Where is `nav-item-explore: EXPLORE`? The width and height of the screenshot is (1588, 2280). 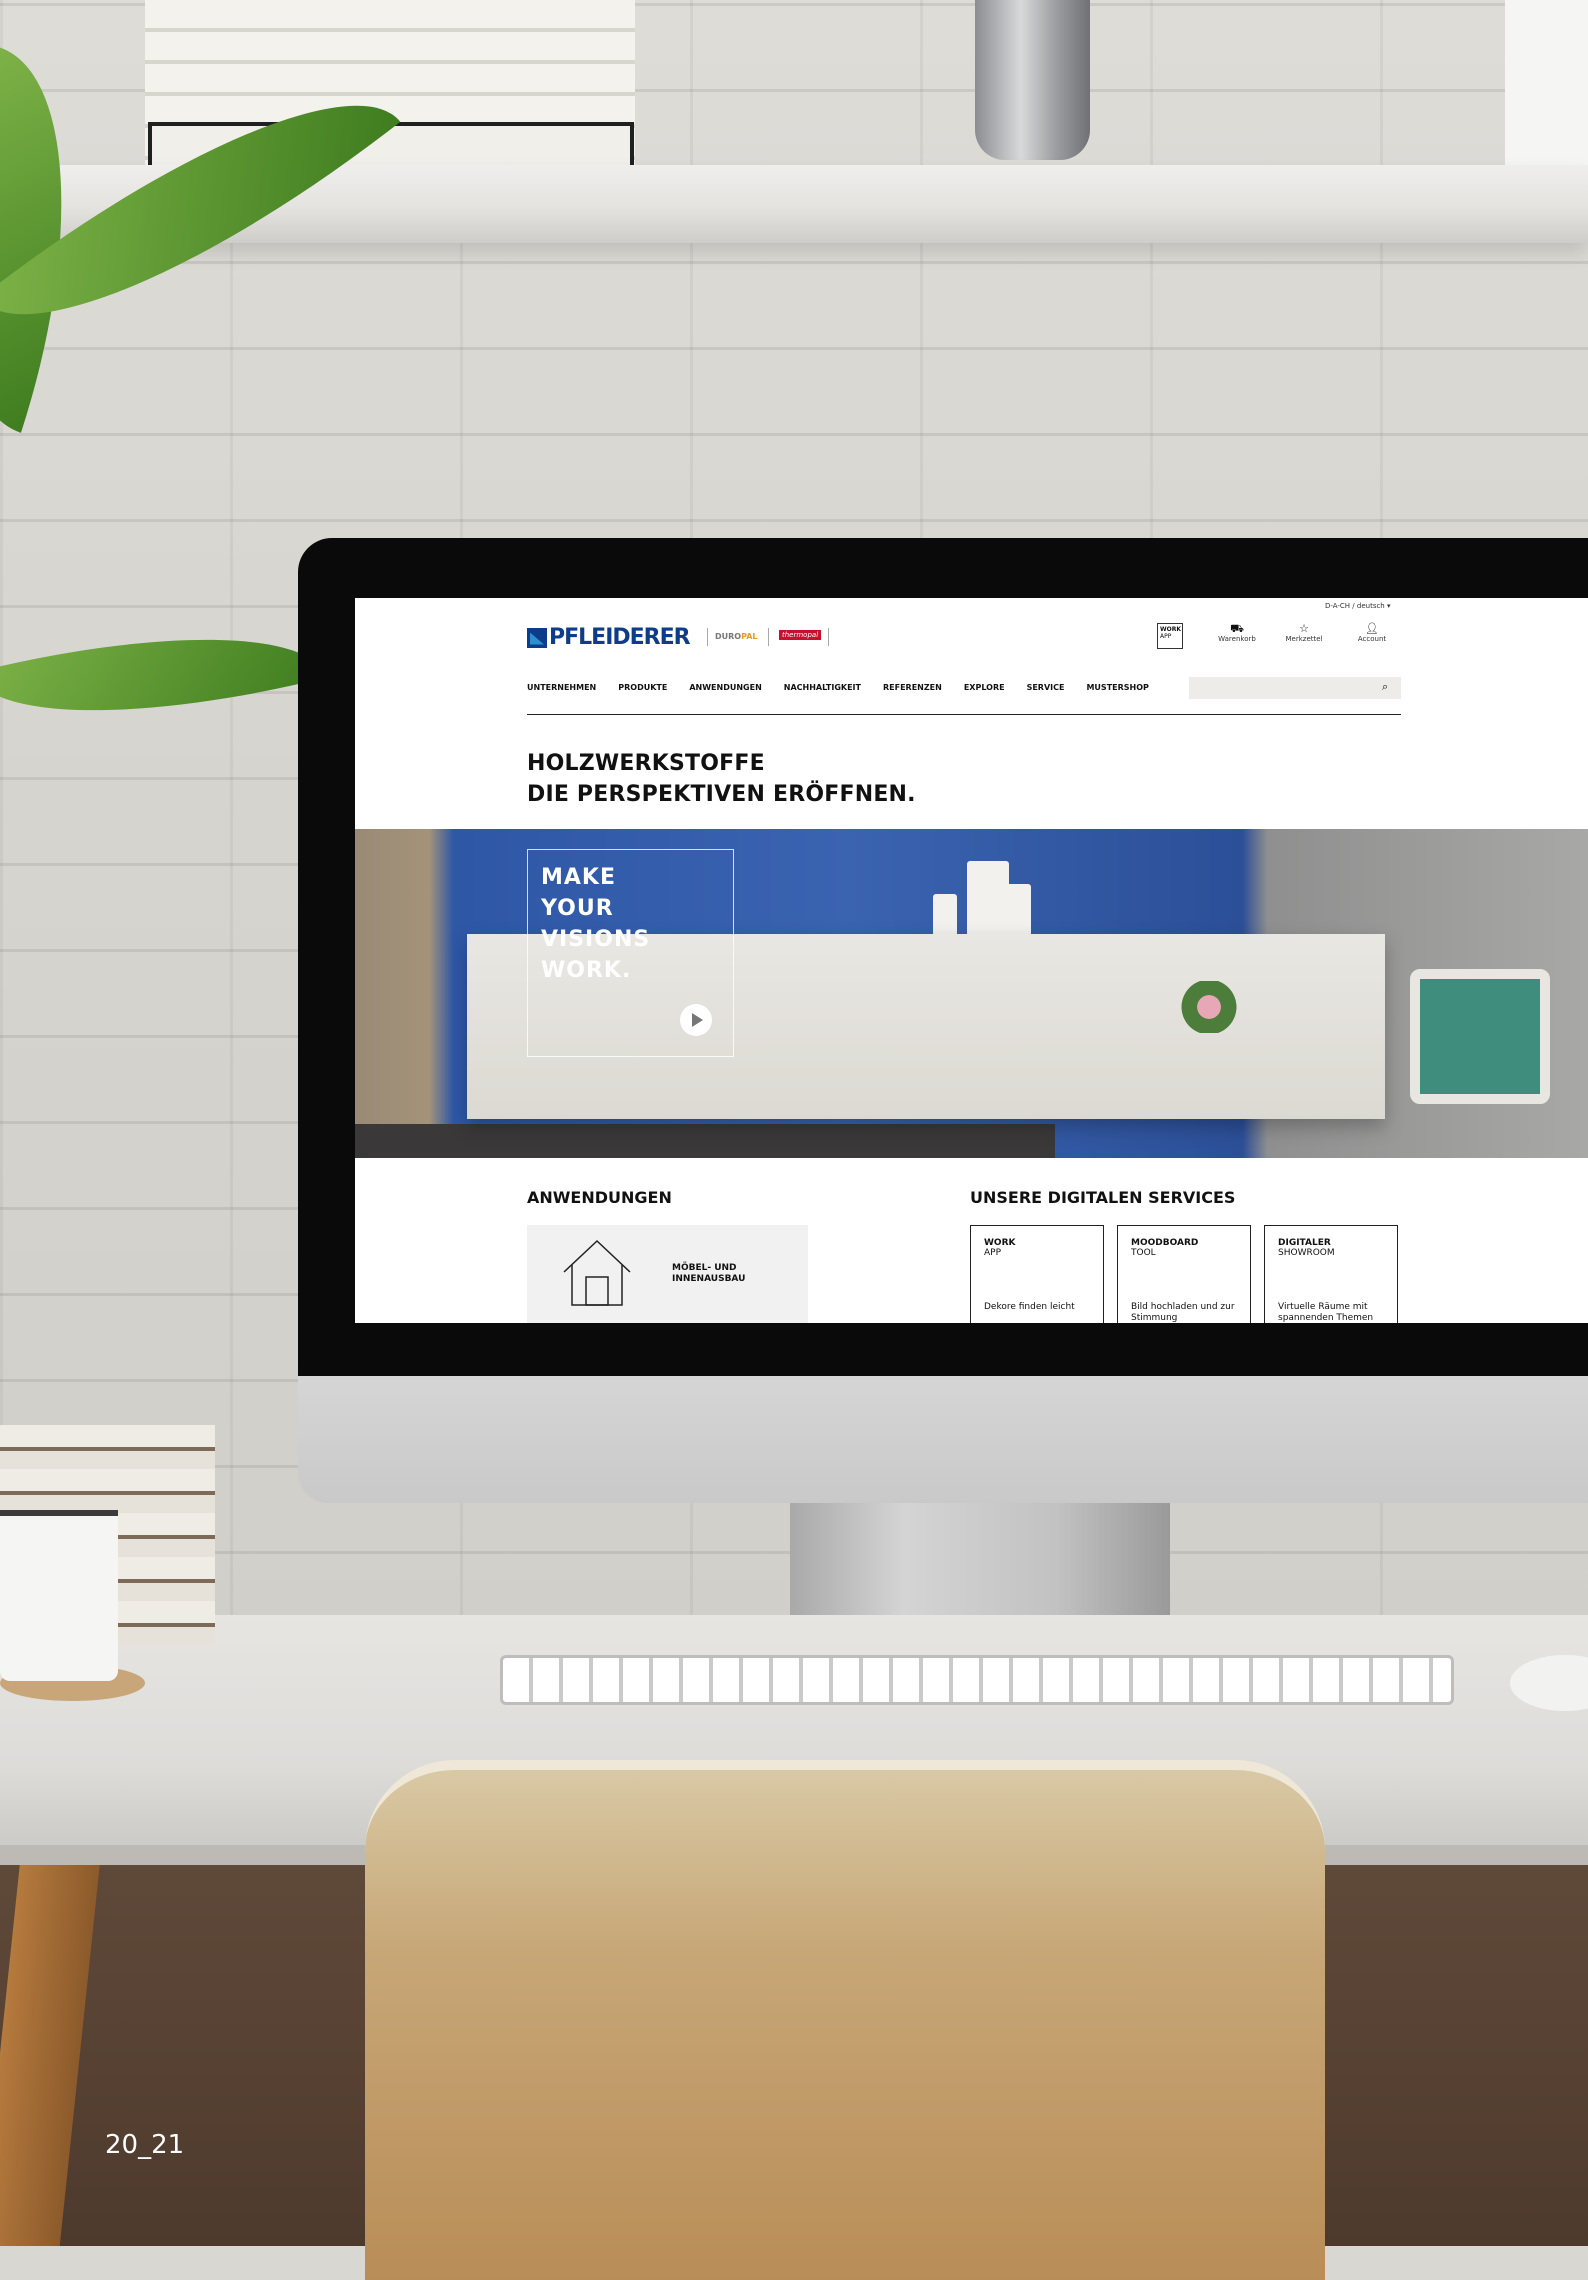 nav-item-explore: EXPLORE is located at coordinates (984, 687).